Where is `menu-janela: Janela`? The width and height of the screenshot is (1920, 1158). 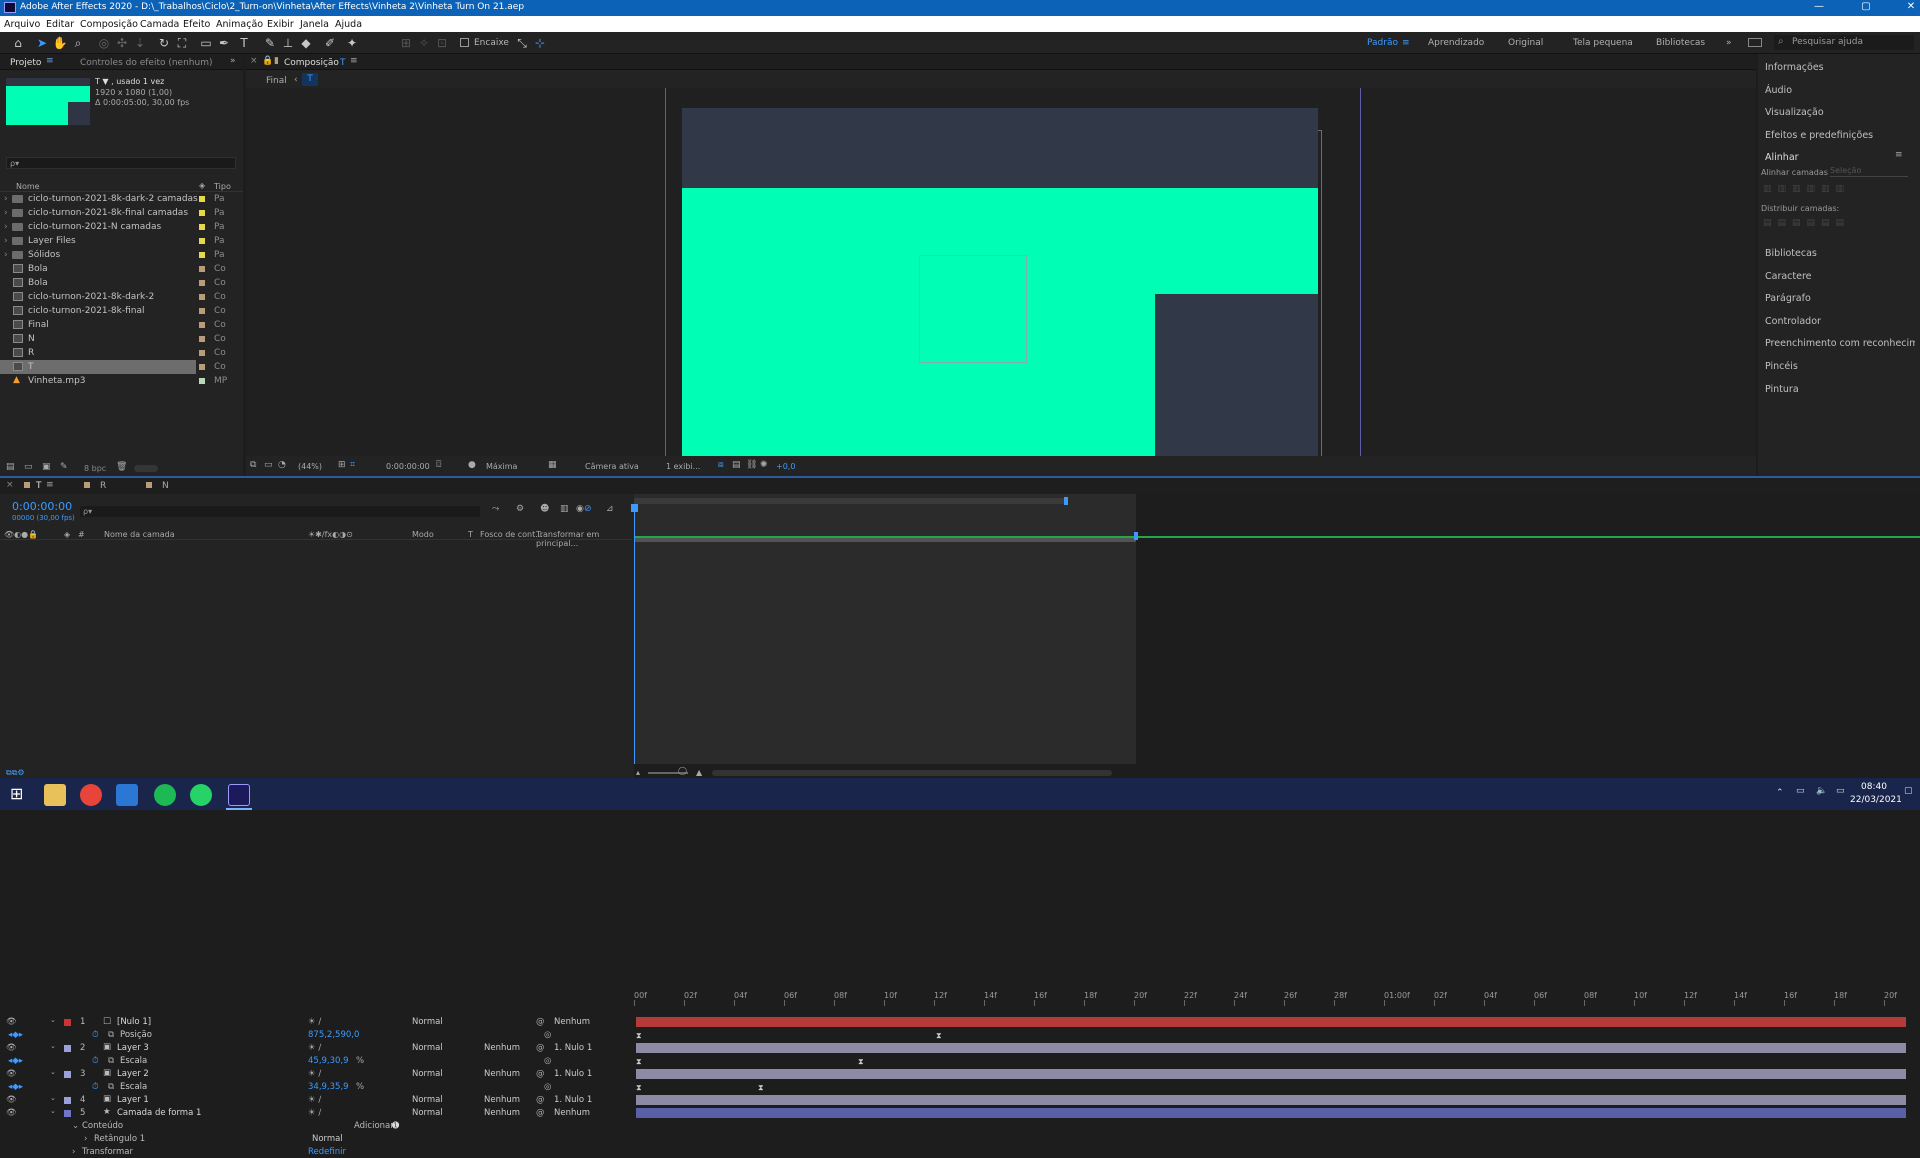 menu-janela: Janela is located at coordinates (314, 24).